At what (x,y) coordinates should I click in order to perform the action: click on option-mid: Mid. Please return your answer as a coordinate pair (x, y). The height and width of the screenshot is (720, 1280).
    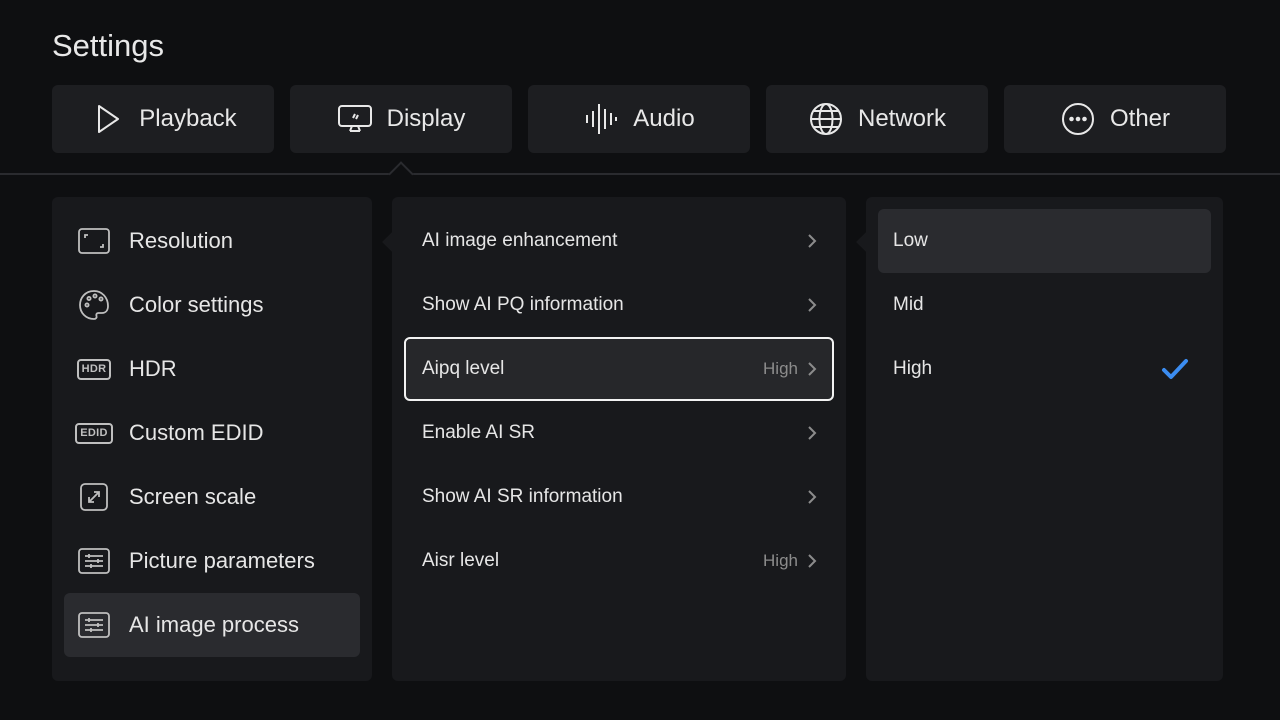
    Looking at the image, I should click on (1044, 305).